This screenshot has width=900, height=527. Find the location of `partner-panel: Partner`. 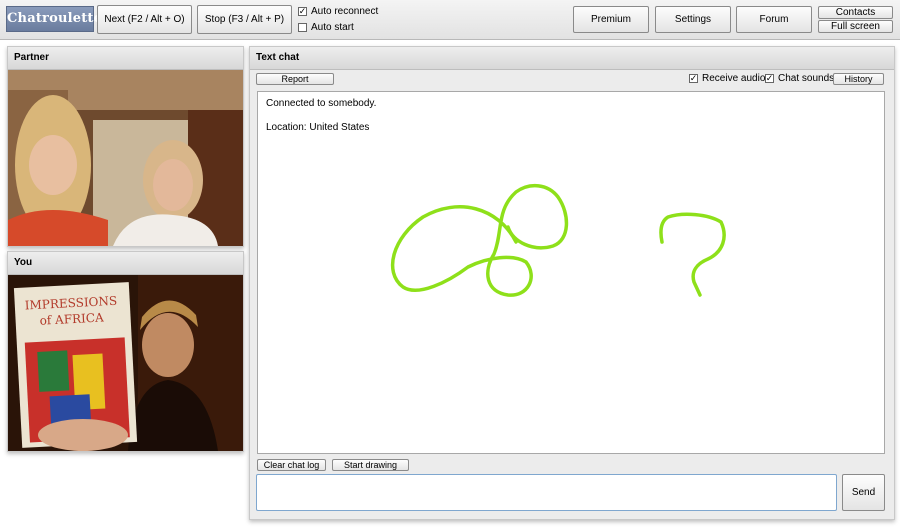

partner-panel: Partner is located at coordinates (125, 146).